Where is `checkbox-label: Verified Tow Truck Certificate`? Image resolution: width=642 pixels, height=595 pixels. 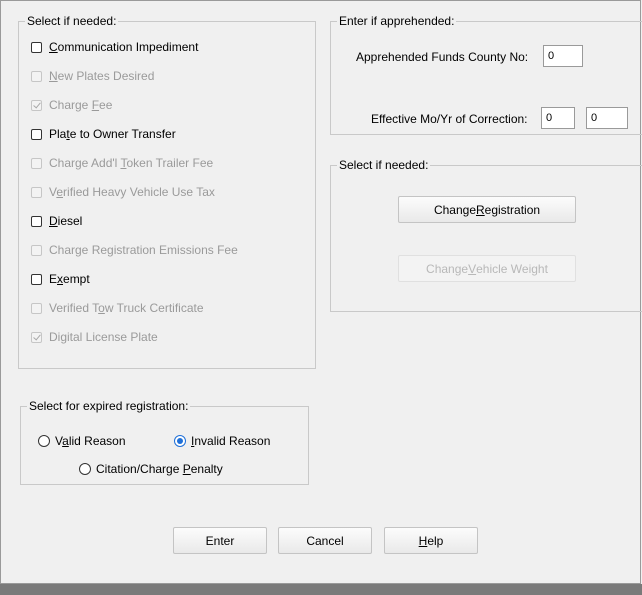
checkbox-label: Verified Tow Truck Certificate is located at coordinates (126, 308).